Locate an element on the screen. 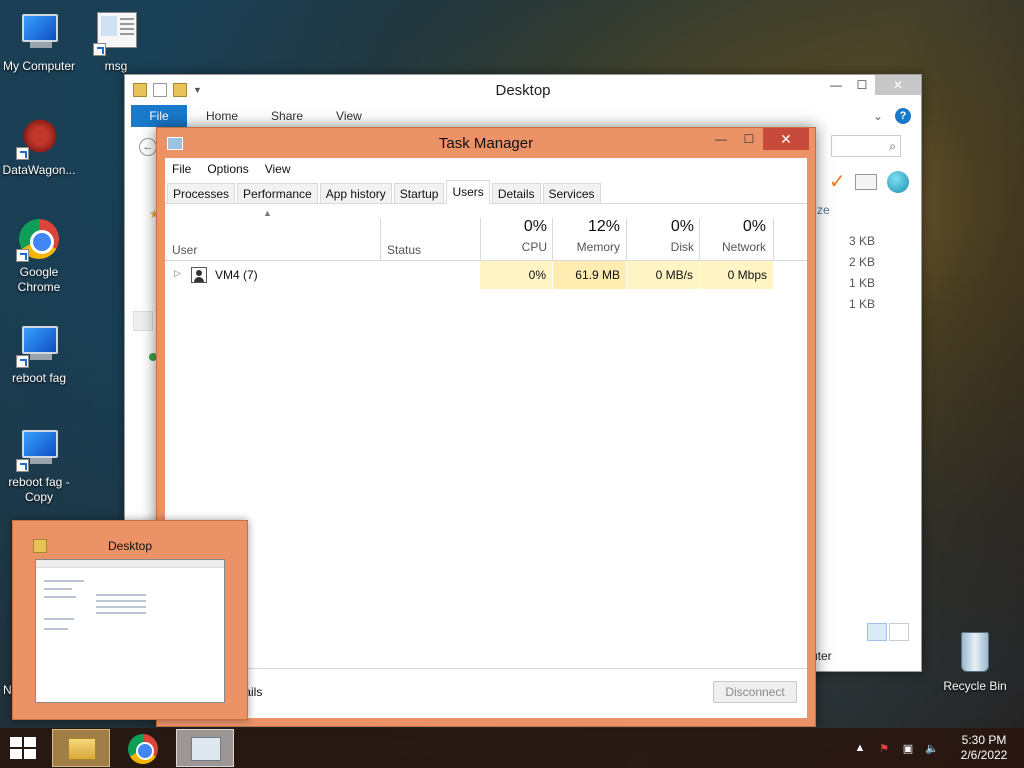 This screenshot has width=1024, height=768. cpu-percent: 0% is located at coordinates (535, 226).